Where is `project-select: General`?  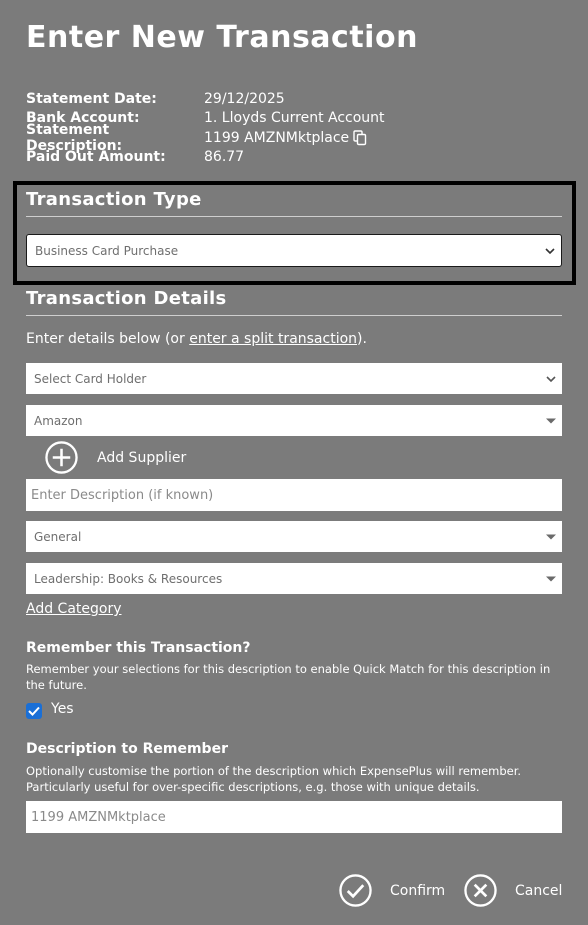
project-select: General is located at coordinates (294, 536).